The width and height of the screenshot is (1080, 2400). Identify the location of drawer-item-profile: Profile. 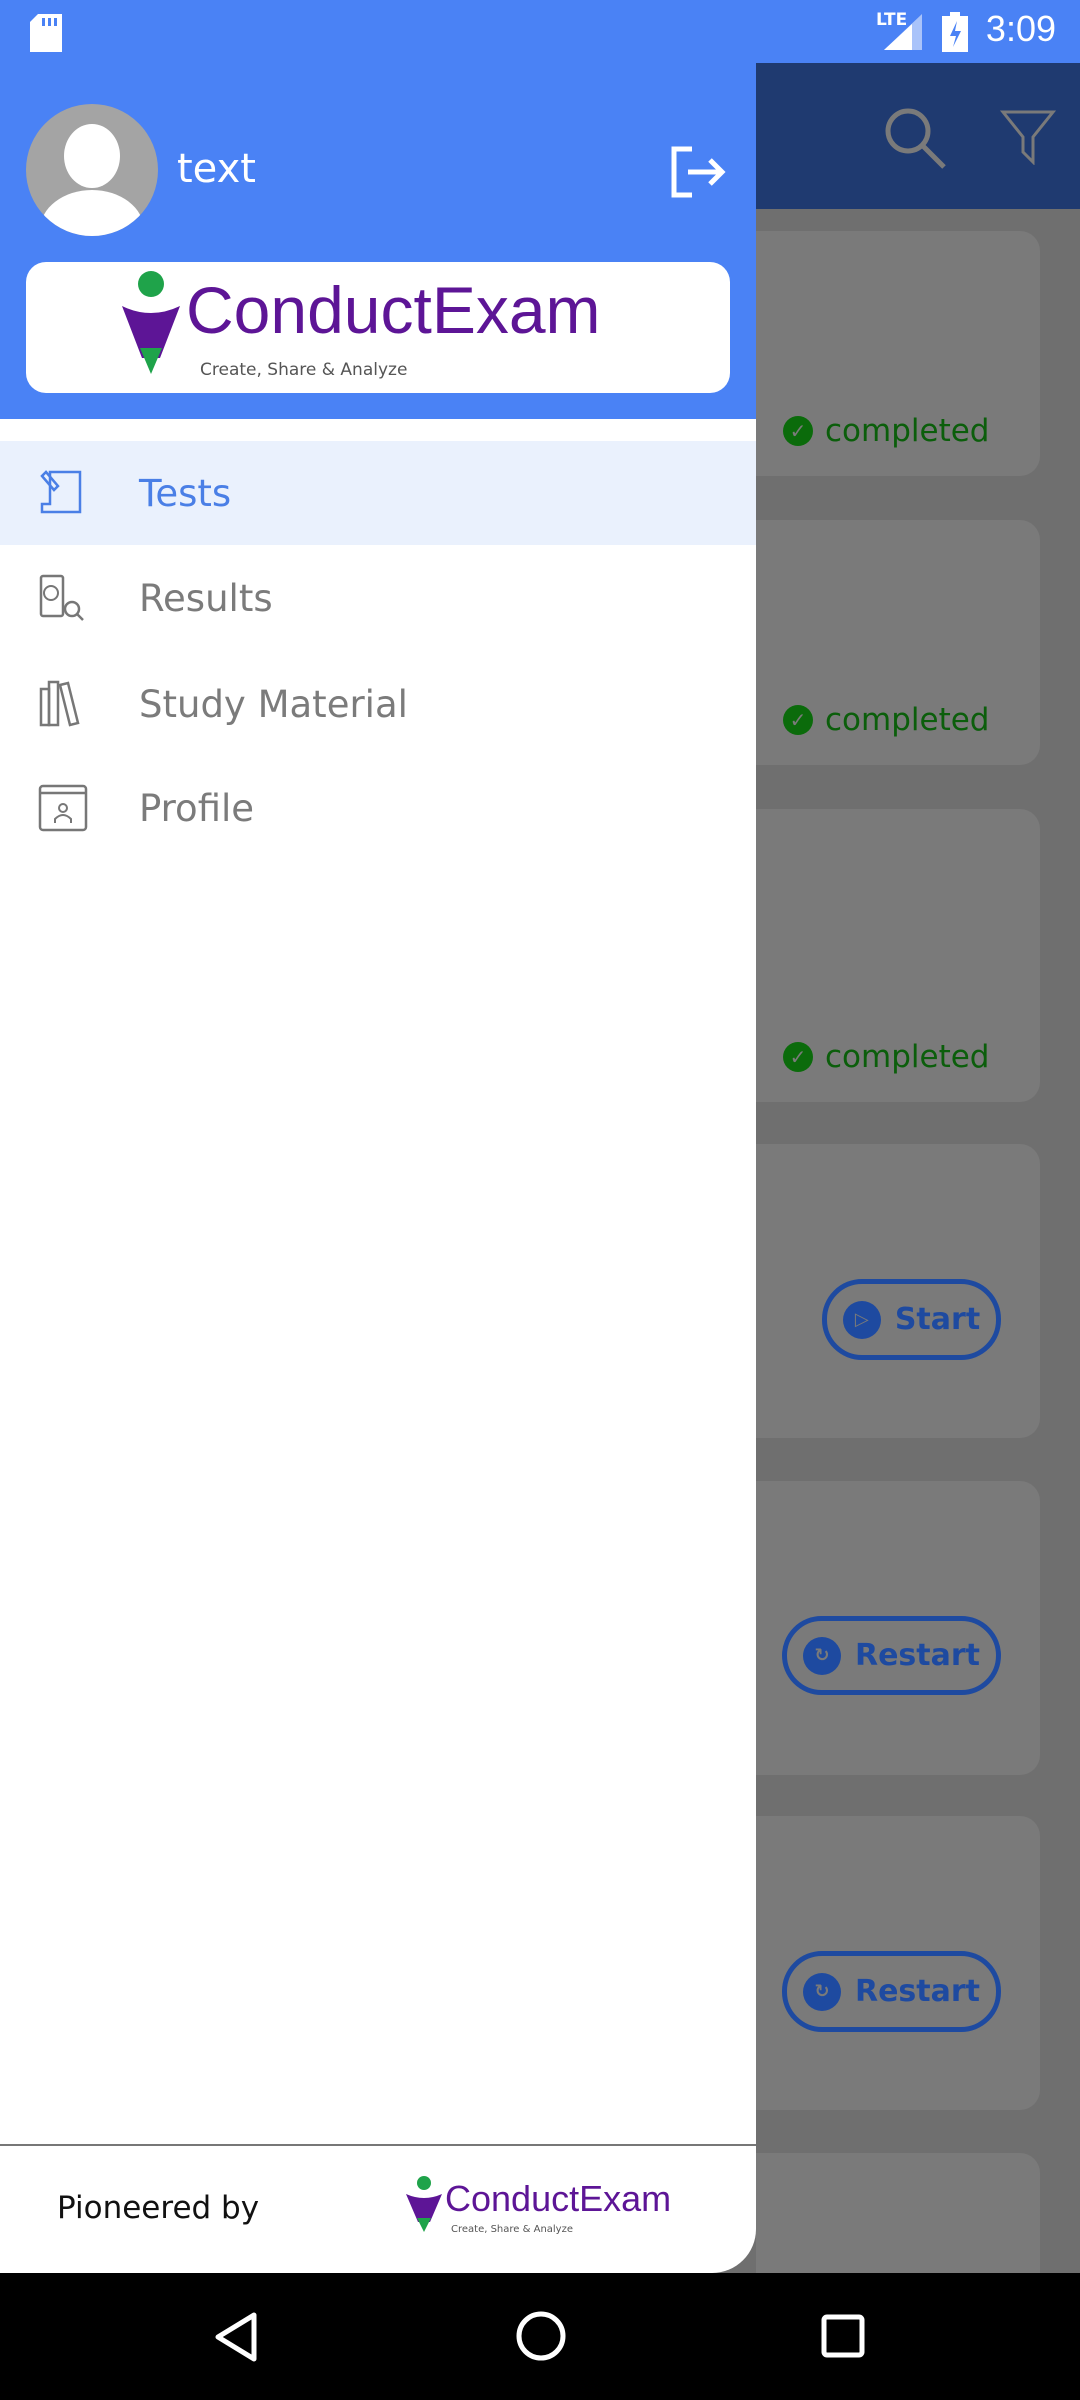
(378, 808).